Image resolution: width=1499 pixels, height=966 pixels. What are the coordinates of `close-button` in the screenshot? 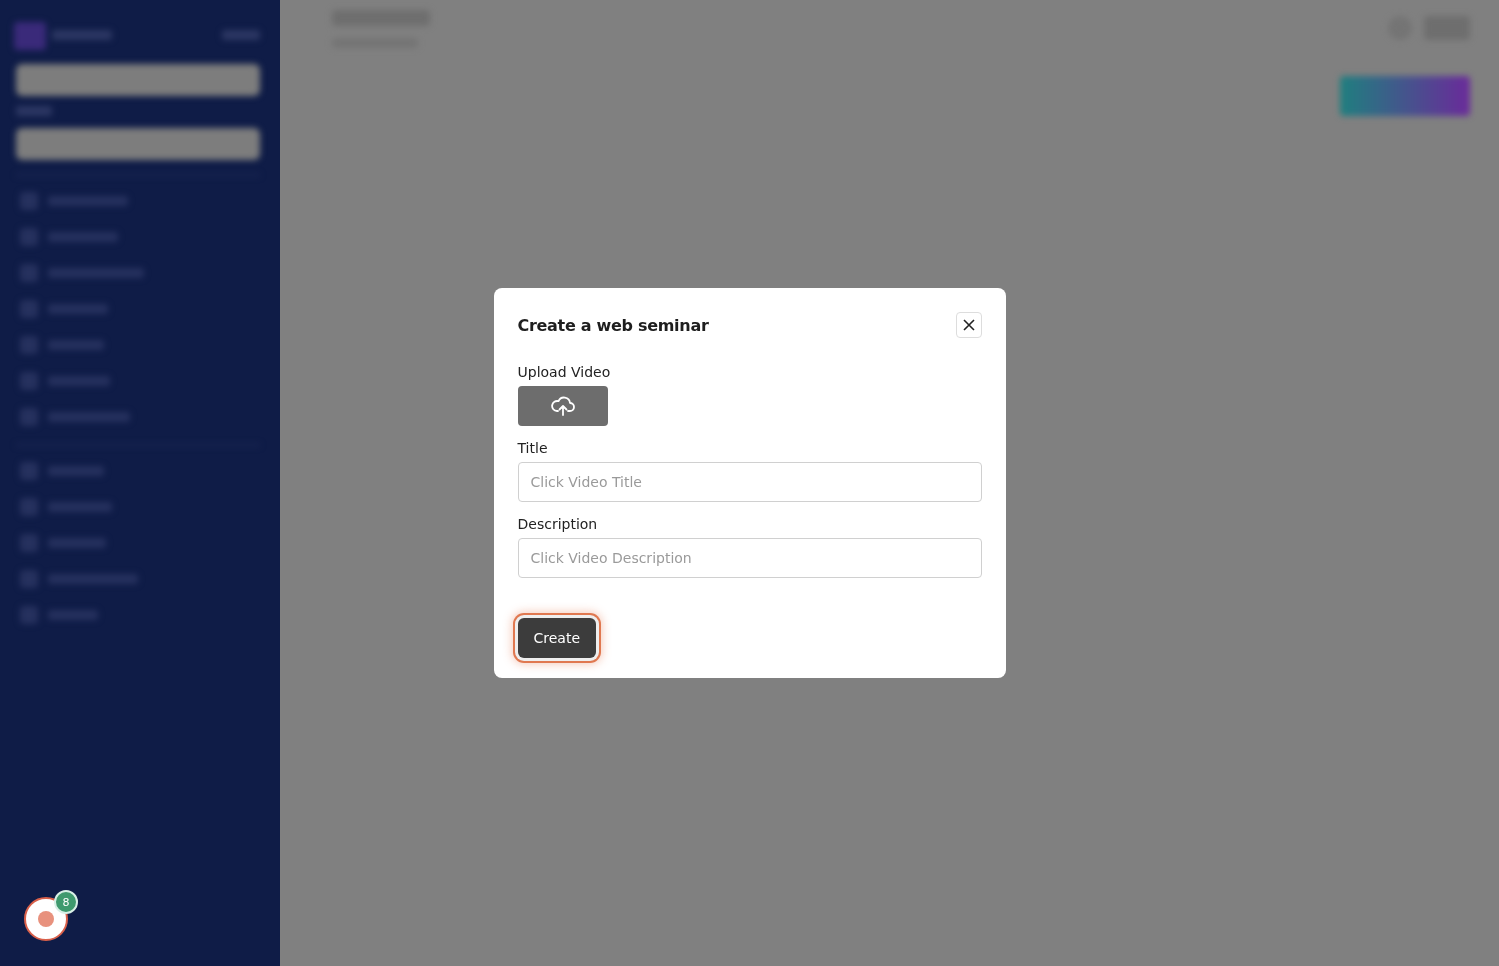 It's located at (968, 325).